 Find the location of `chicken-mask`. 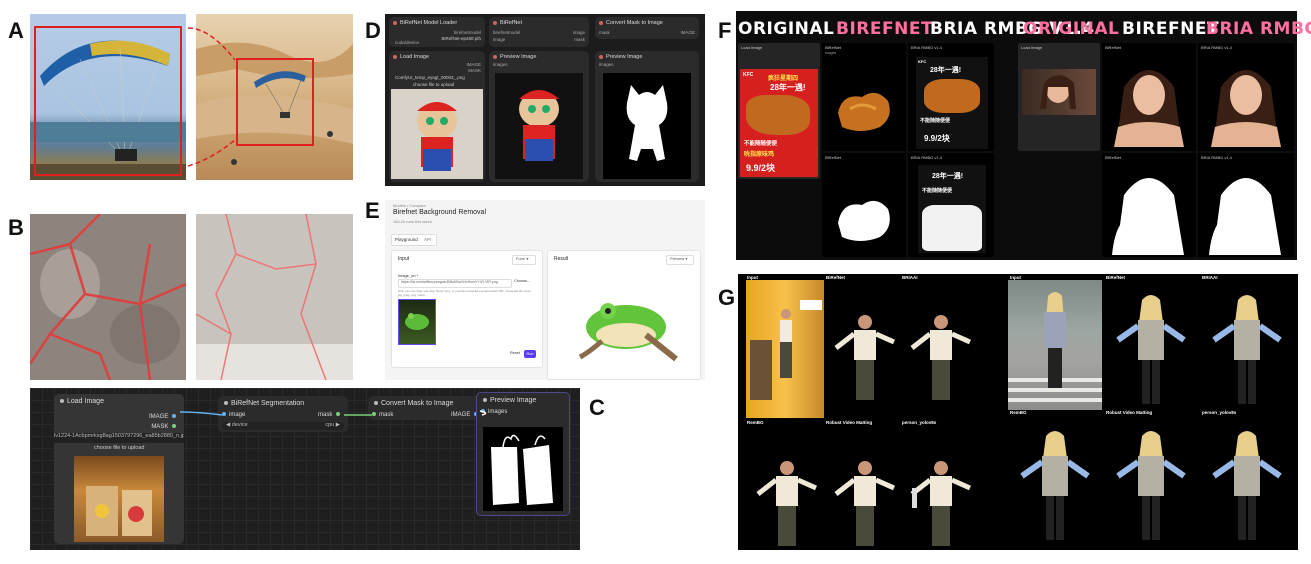

chicken-mask is located at coordinates (864, 220).